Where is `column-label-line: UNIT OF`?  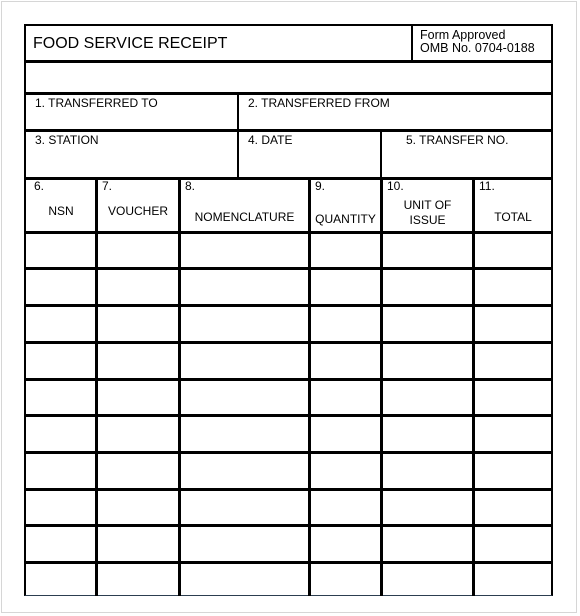
column-label-line: UNIT OF is located at coordinates (427, 205).